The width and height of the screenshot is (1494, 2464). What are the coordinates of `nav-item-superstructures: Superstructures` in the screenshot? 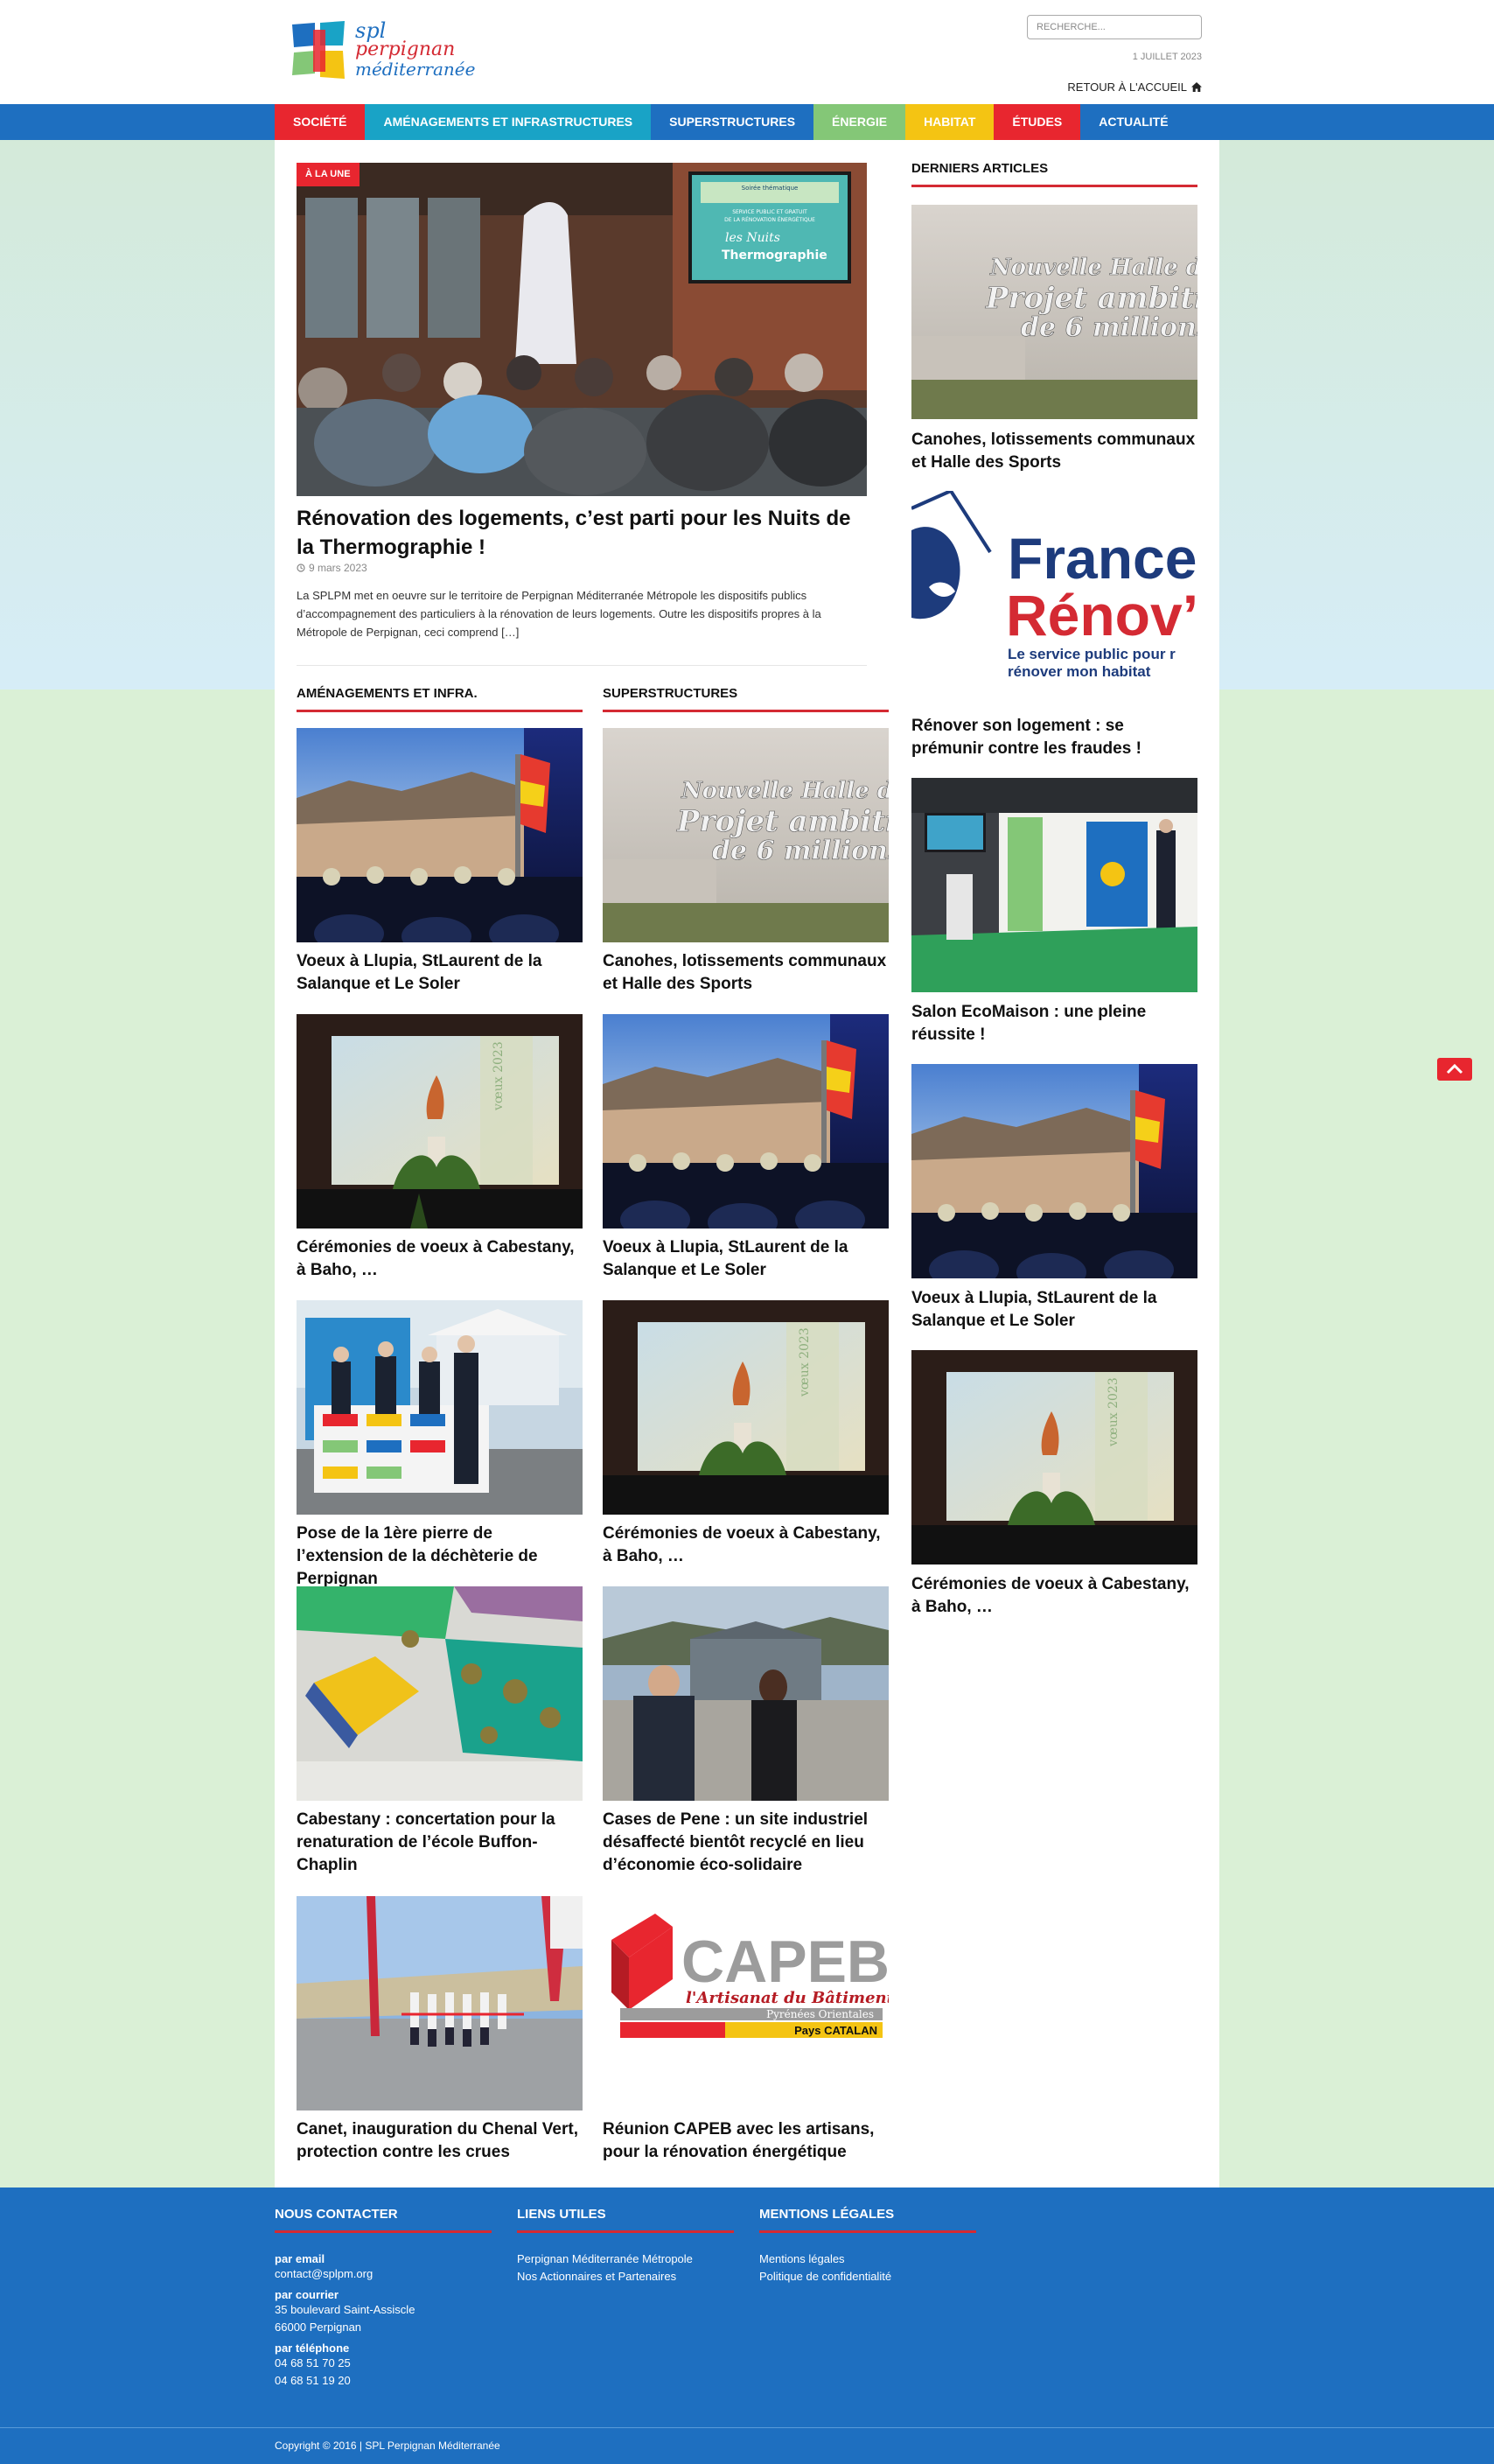 It's located at (732, 122).